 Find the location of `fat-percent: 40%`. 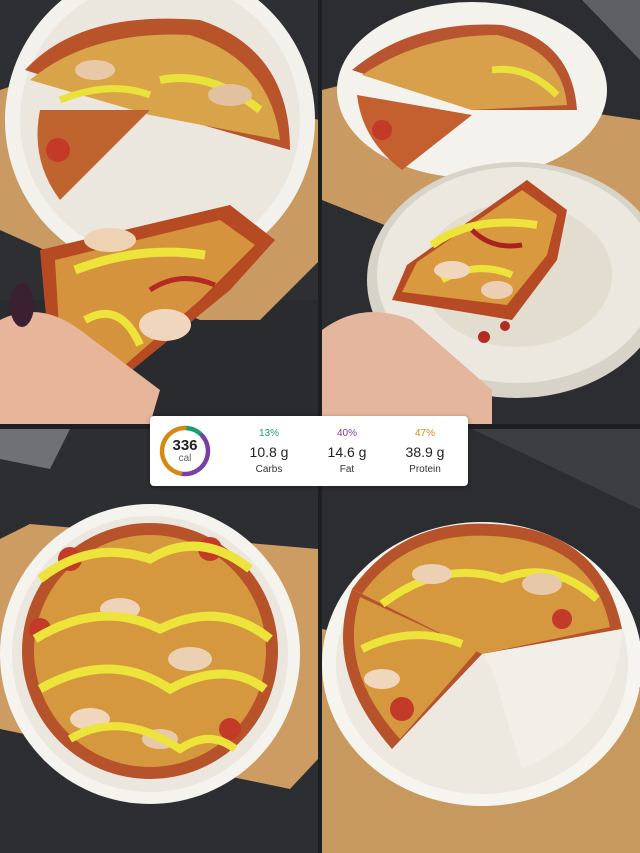

fat-percent: 40% is located at coordinates (346, 433).